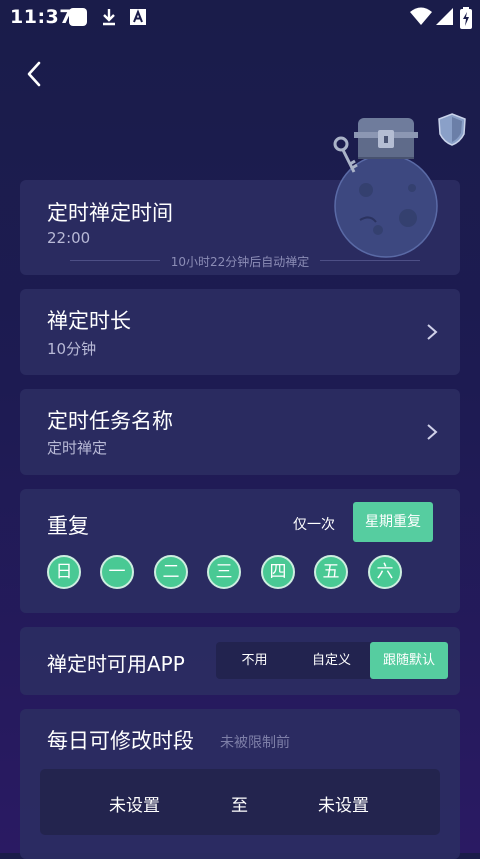 The image size is (480, 859). What do you see at coordinates (385, 188) in the screenshot?
I see `moon-planet` at bounding box center [385, 188].